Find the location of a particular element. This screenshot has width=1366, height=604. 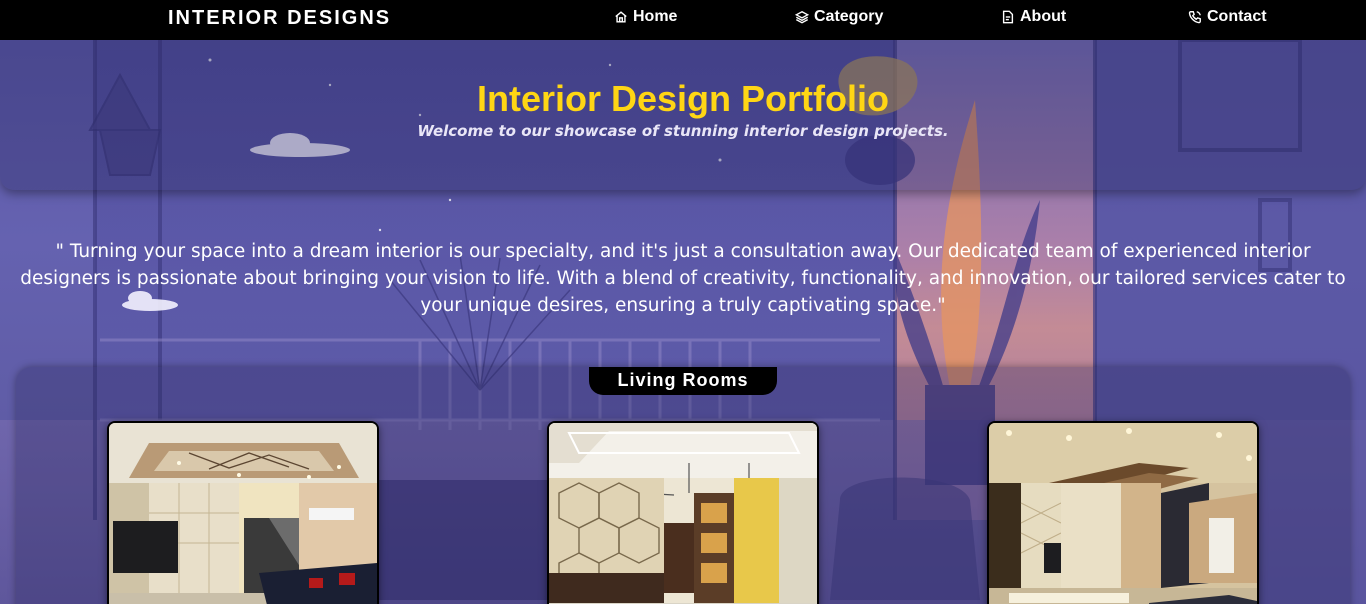

document-icon is located at coordinates (1008, 17).